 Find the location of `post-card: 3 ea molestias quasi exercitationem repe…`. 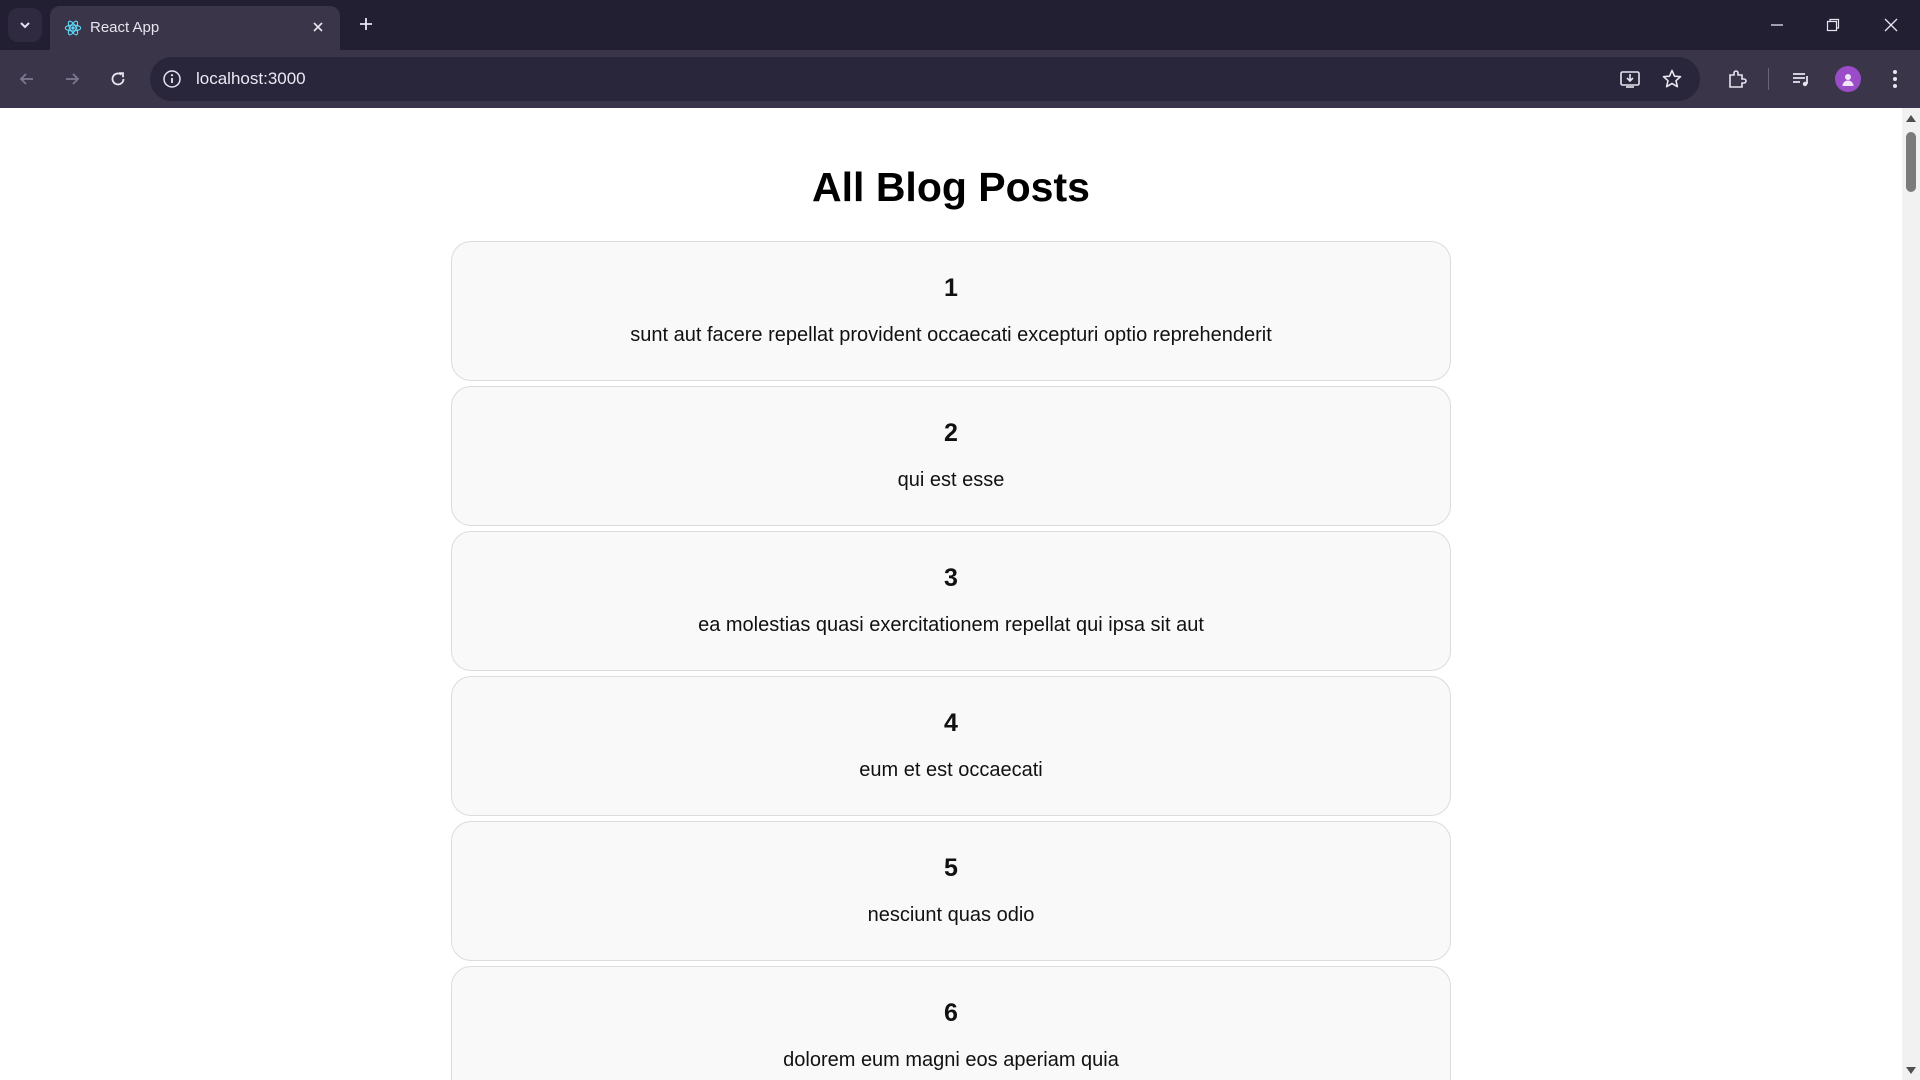

post-card: 3 ea molestias quasi exercitationem repe… is located at coordinates (951, 601).